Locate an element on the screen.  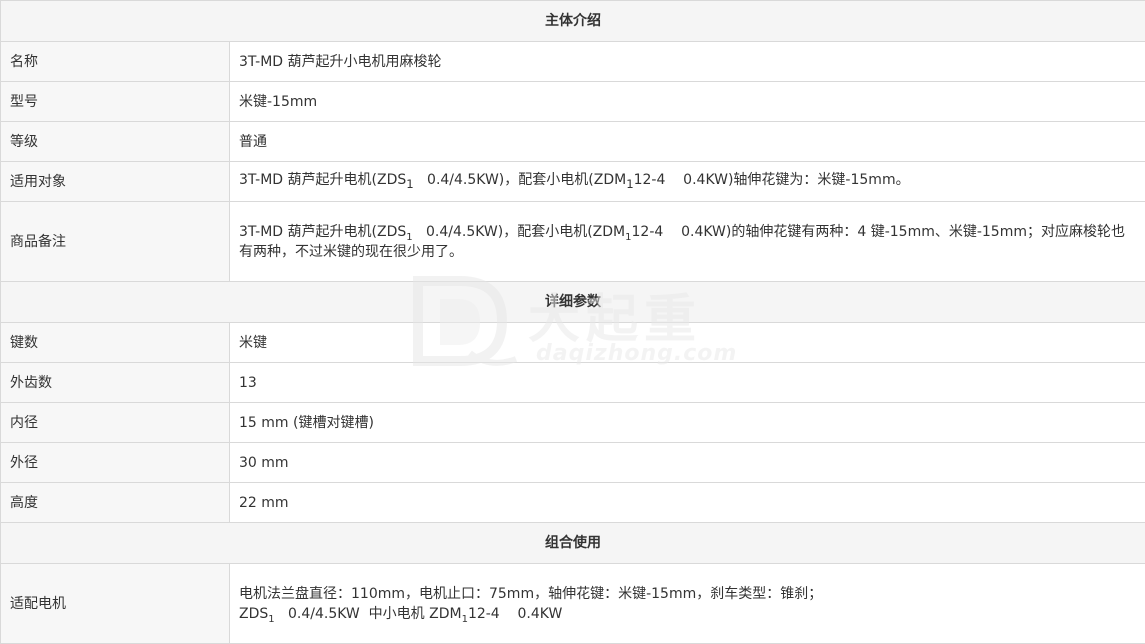
section-header-combo: 组合使用 is located at coordinates (572, 543).